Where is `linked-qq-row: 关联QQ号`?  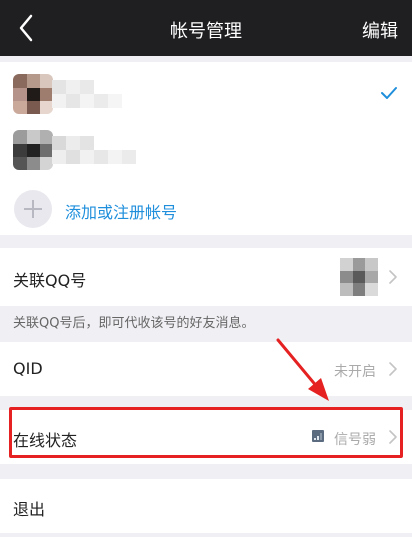
linked-qq-row: 关联QQ号 is located at coordinates (206, 277).